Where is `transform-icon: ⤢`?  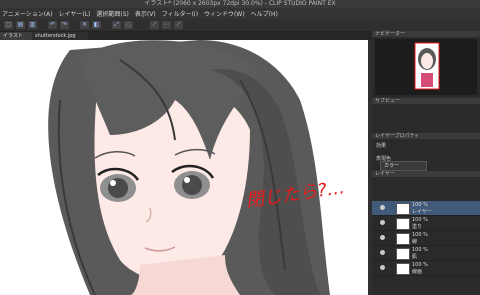 transform-icon: ⤢ is located at coordinates (116, 25).